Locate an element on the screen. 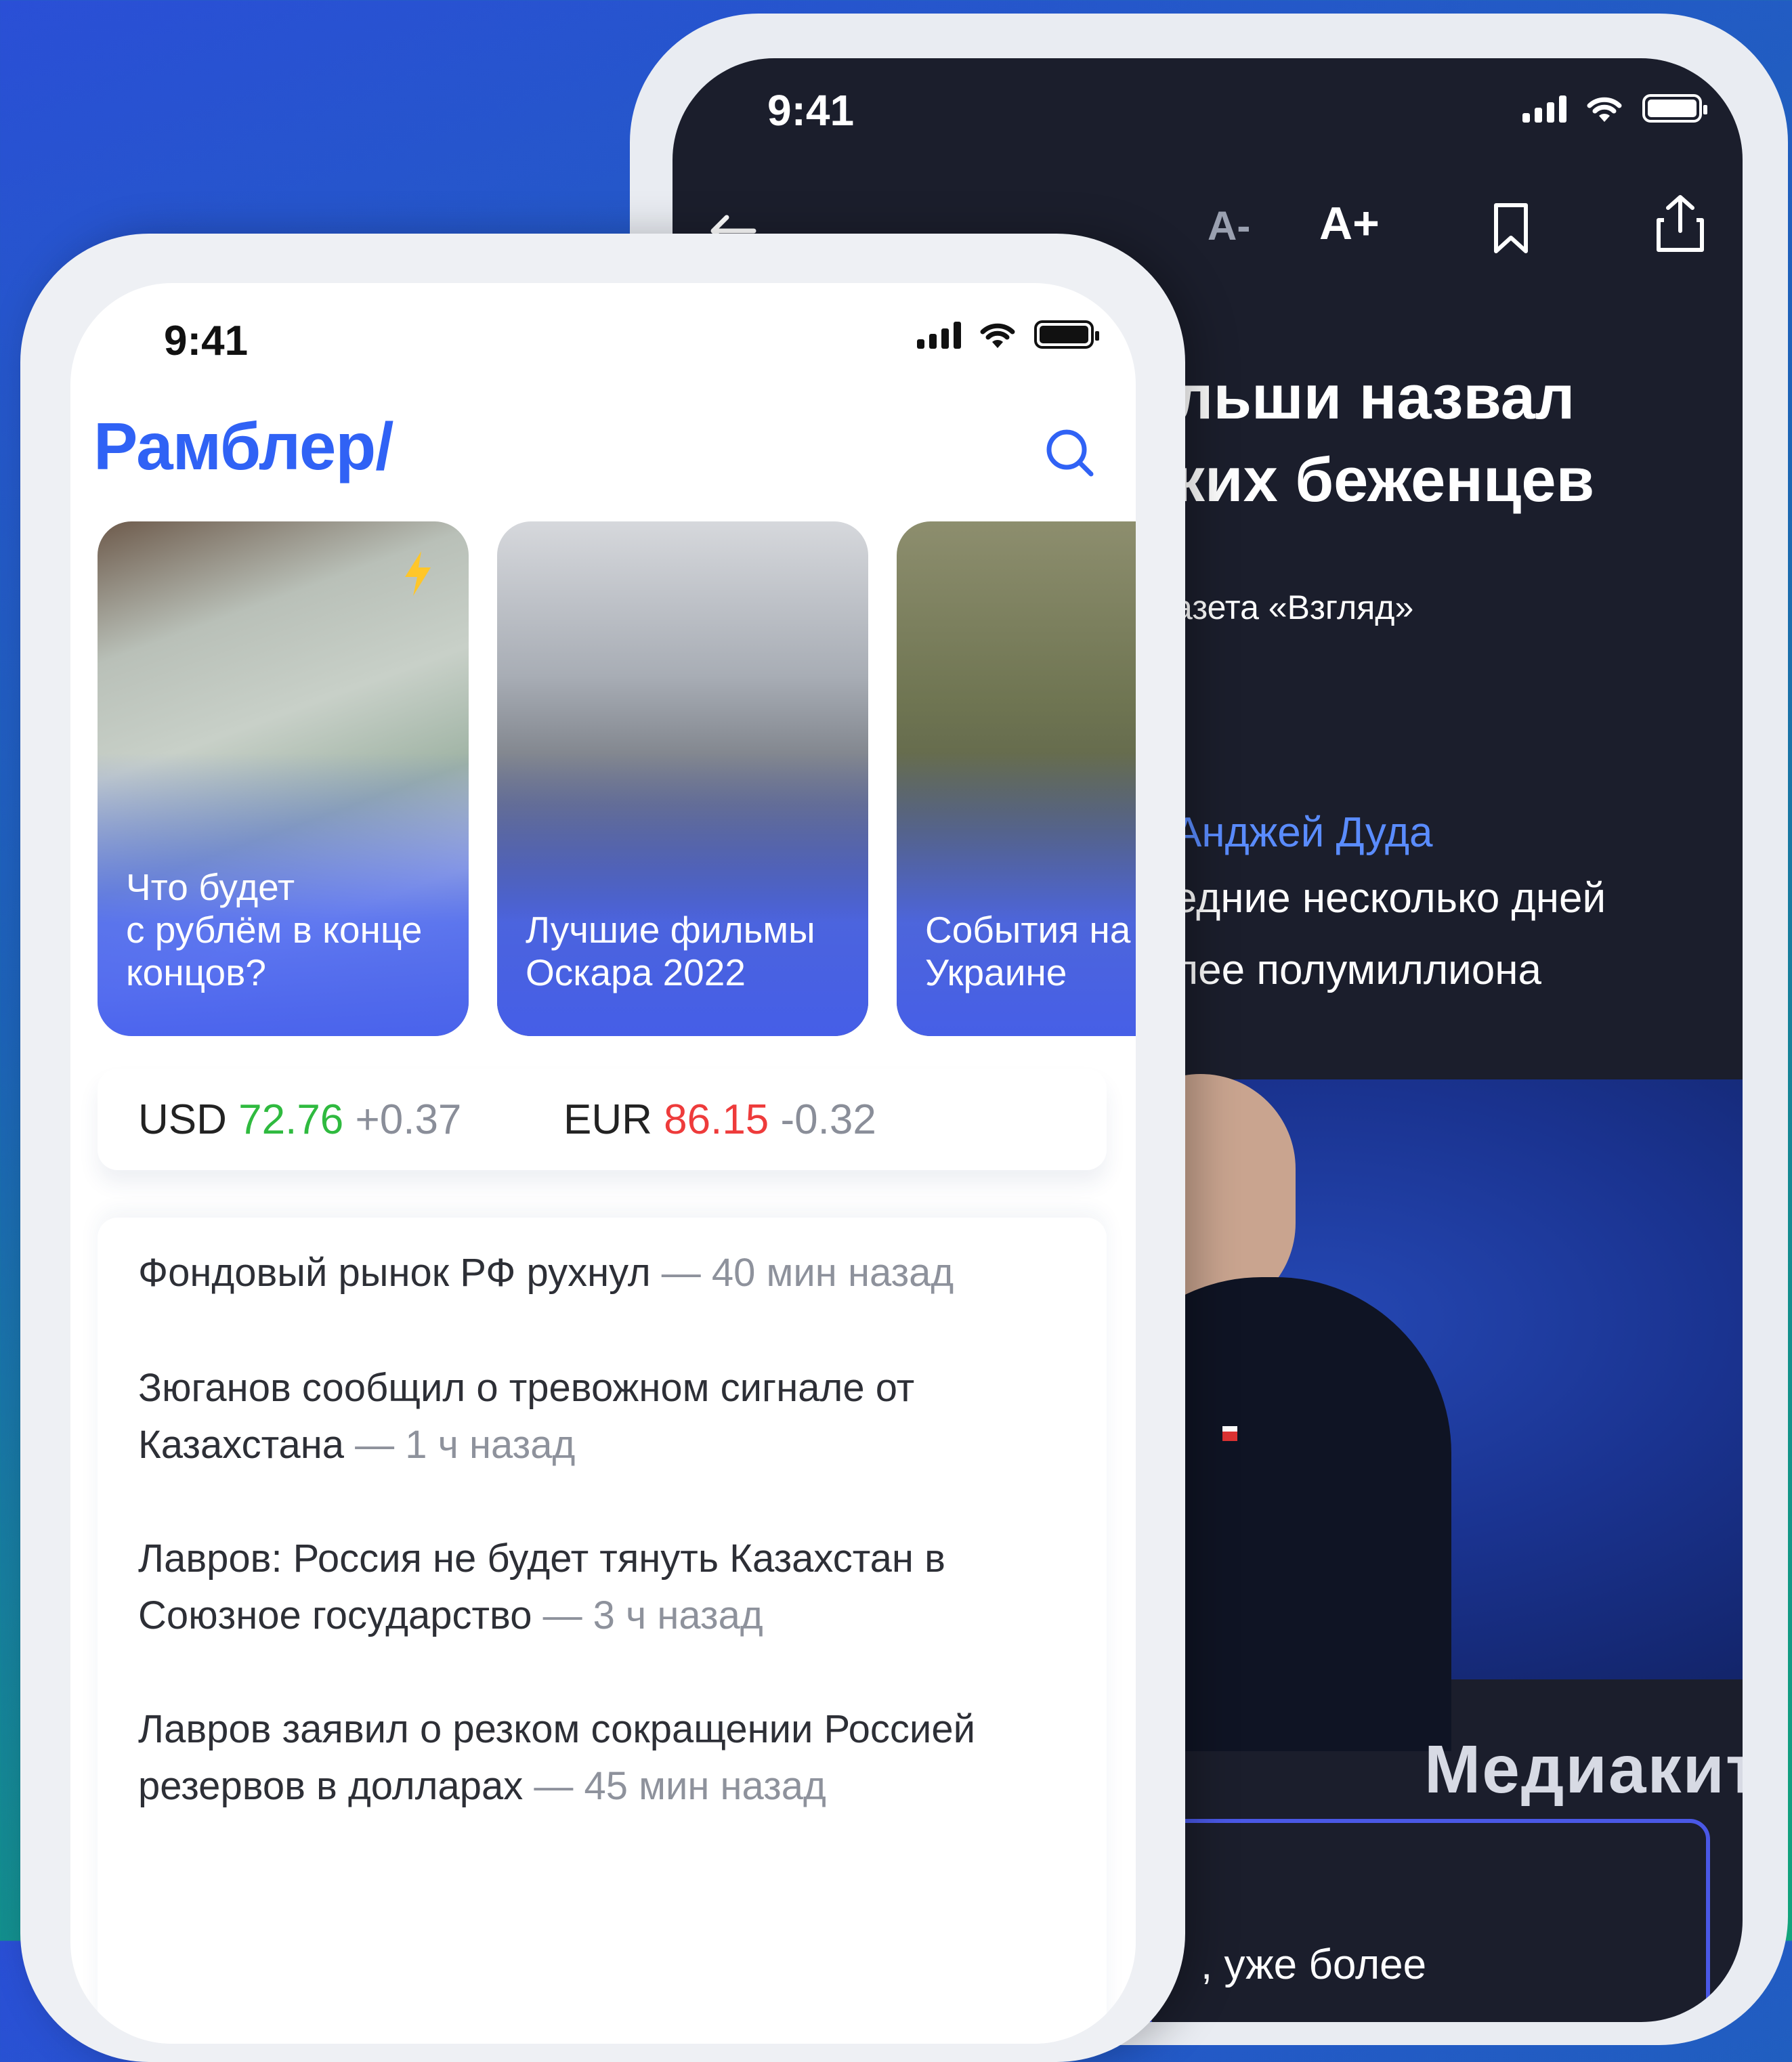 The image size is (1792, 2062). lightning-icon is located at coordinates (418, 573).